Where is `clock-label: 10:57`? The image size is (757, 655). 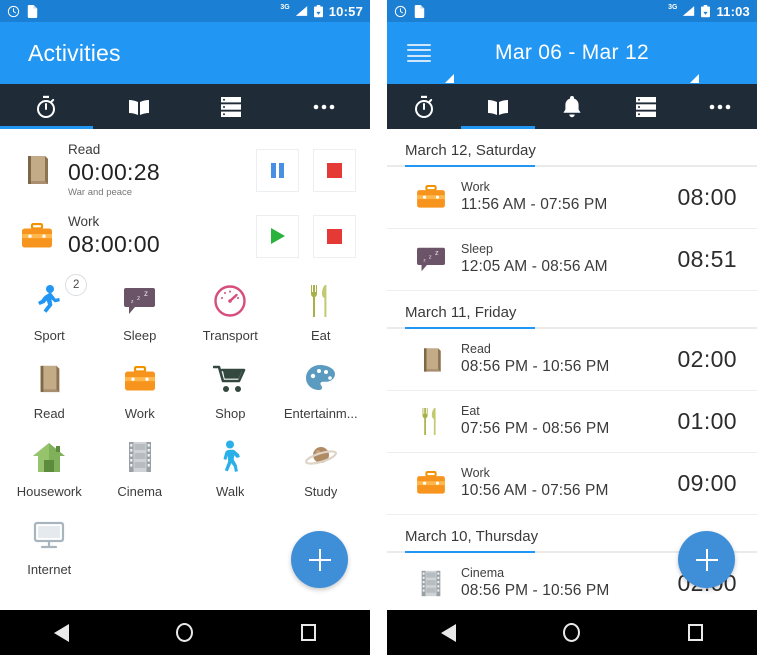 clock-label: 10:57 is located at coordinates (345, 11).